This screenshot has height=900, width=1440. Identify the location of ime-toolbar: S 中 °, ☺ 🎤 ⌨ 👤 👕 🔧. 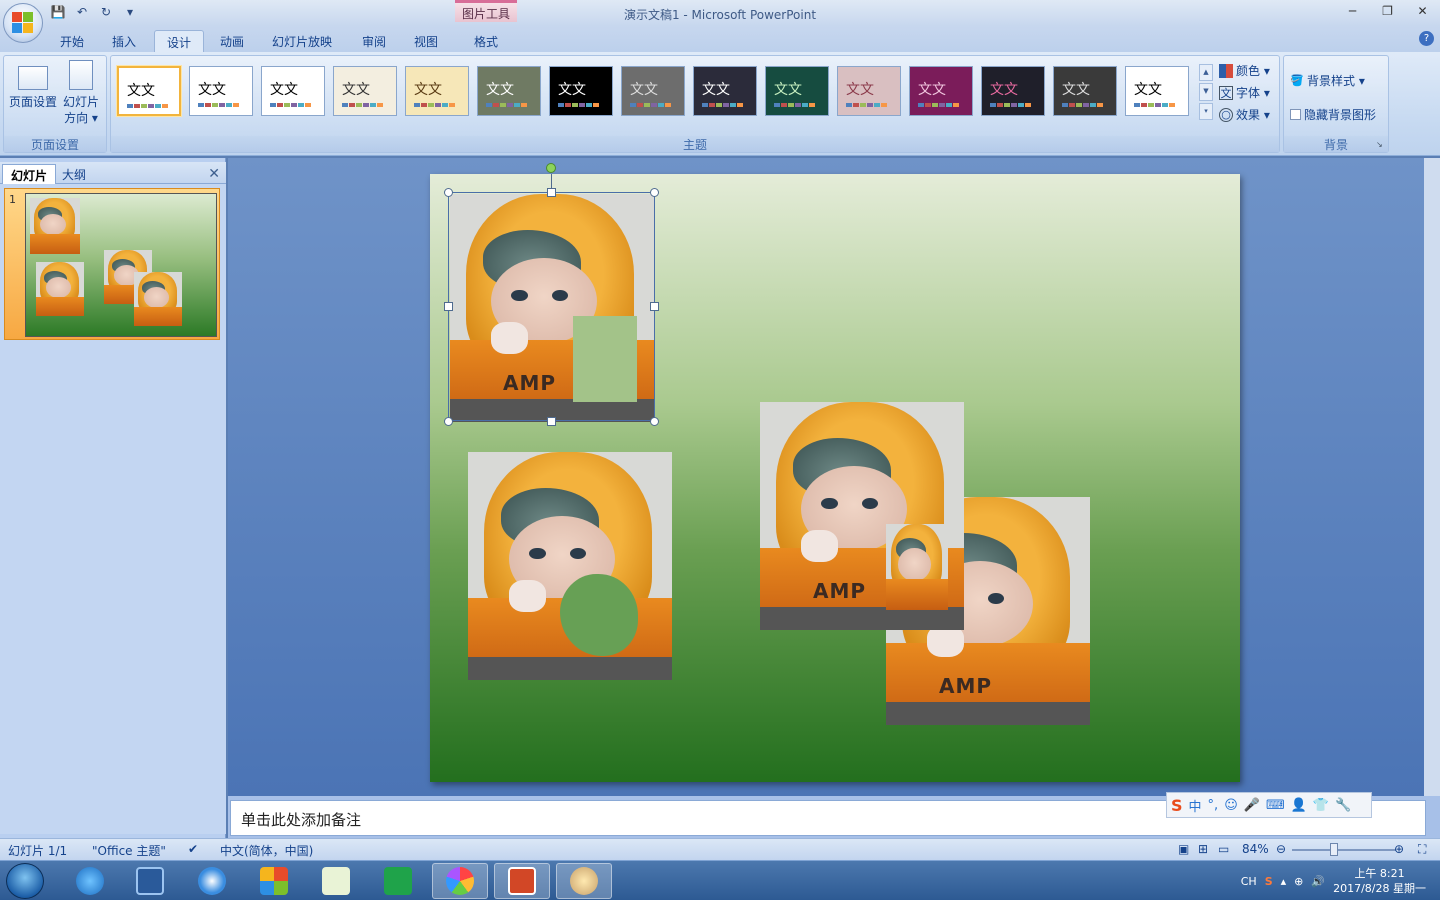
(1269, 805).